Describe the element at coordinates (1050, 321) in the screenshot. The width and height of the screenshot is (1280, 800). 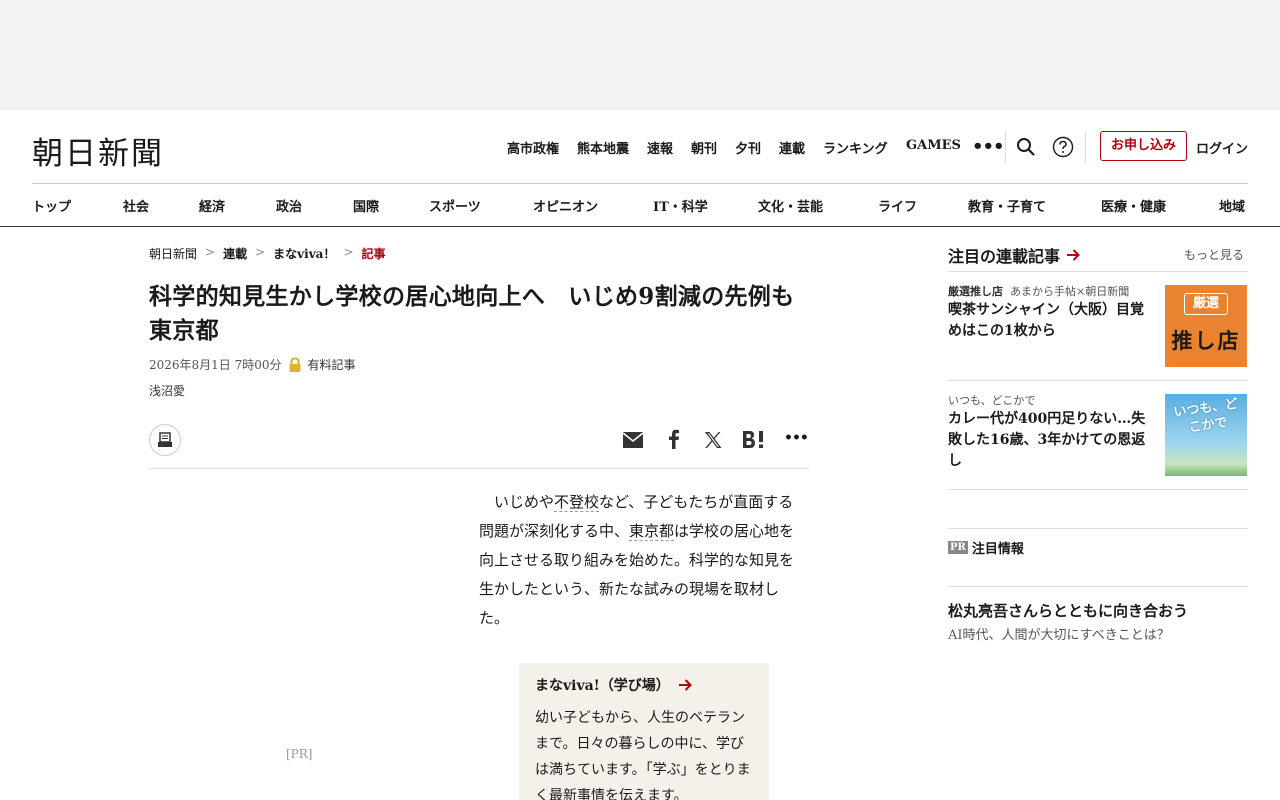
I see `sidebar-article-title: 喫茶サンシャイン（大阪）目覚めはこの1枚から` at that location.